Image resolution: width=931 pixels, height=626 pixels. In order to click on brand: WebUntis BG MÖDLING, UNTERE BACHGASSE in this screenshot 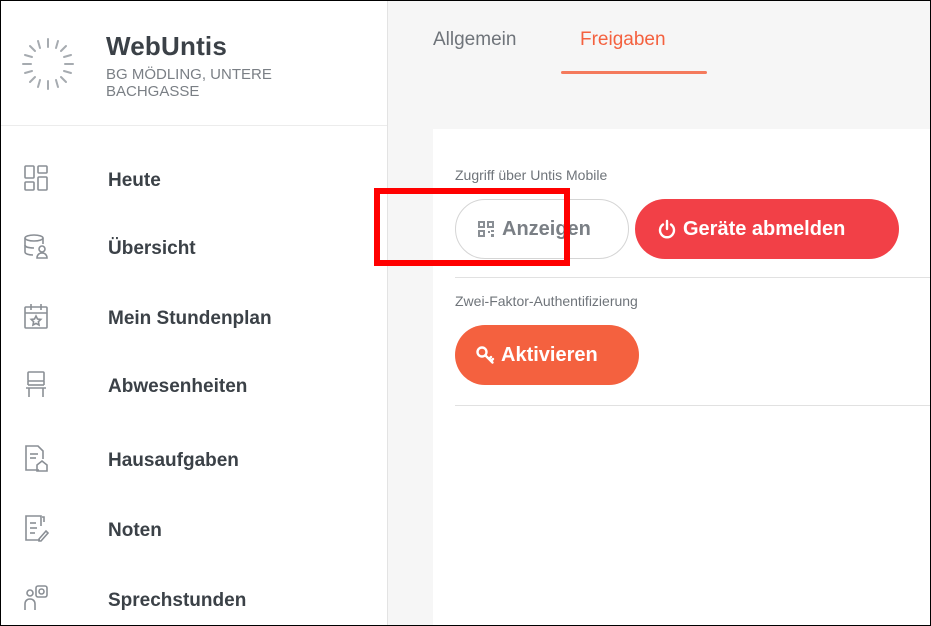, I will do `click(199, 71)`.